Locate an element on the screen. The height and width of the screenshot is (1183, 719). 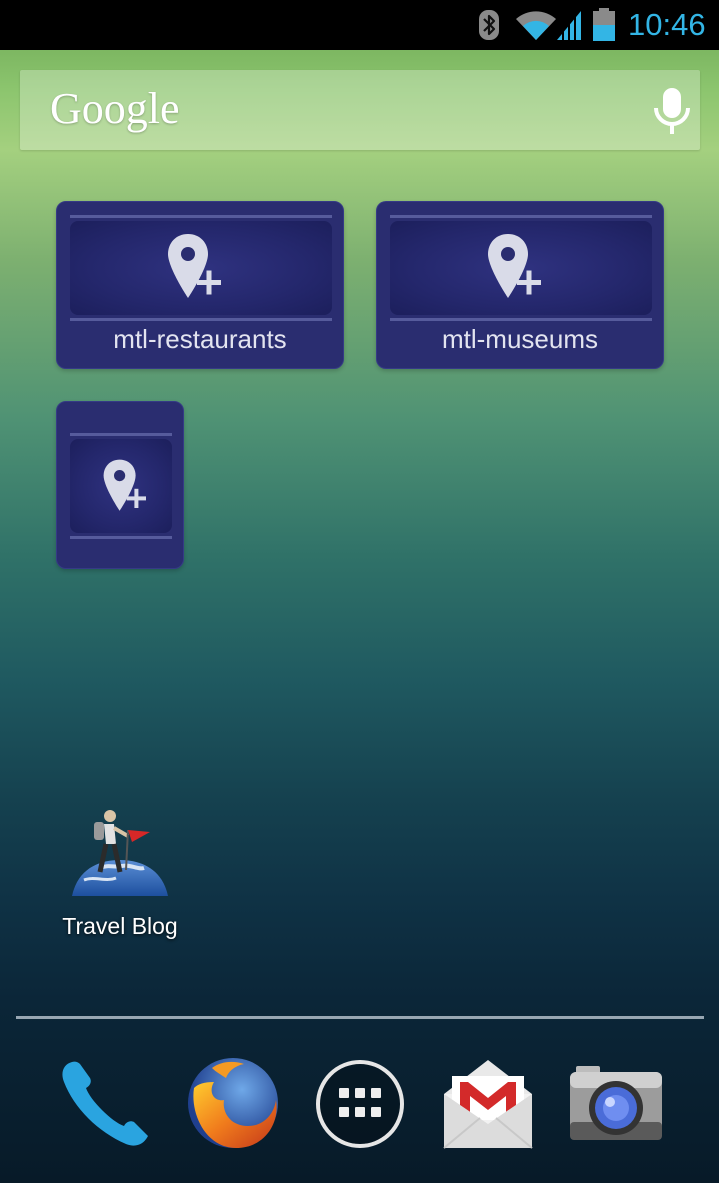
camera-icon is located at coordinates (616, 1103).